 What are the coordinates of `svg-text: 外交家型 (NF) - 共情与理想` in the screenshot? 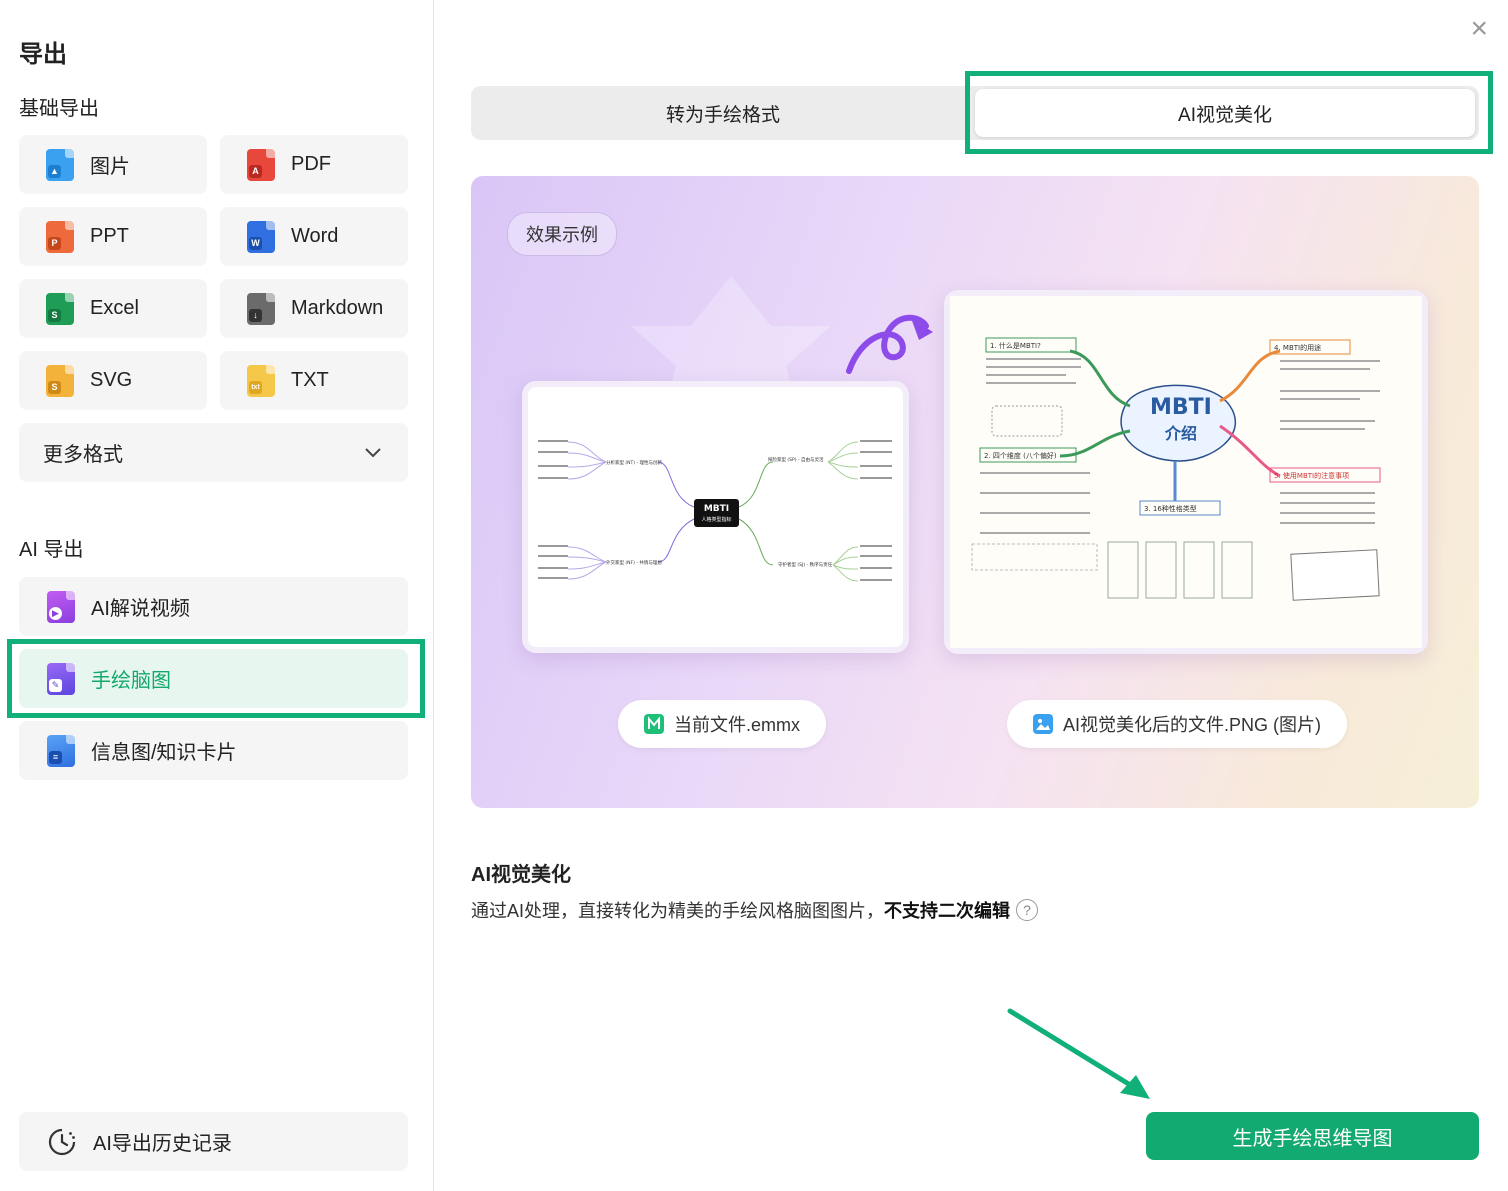 It's located at (634, 562).